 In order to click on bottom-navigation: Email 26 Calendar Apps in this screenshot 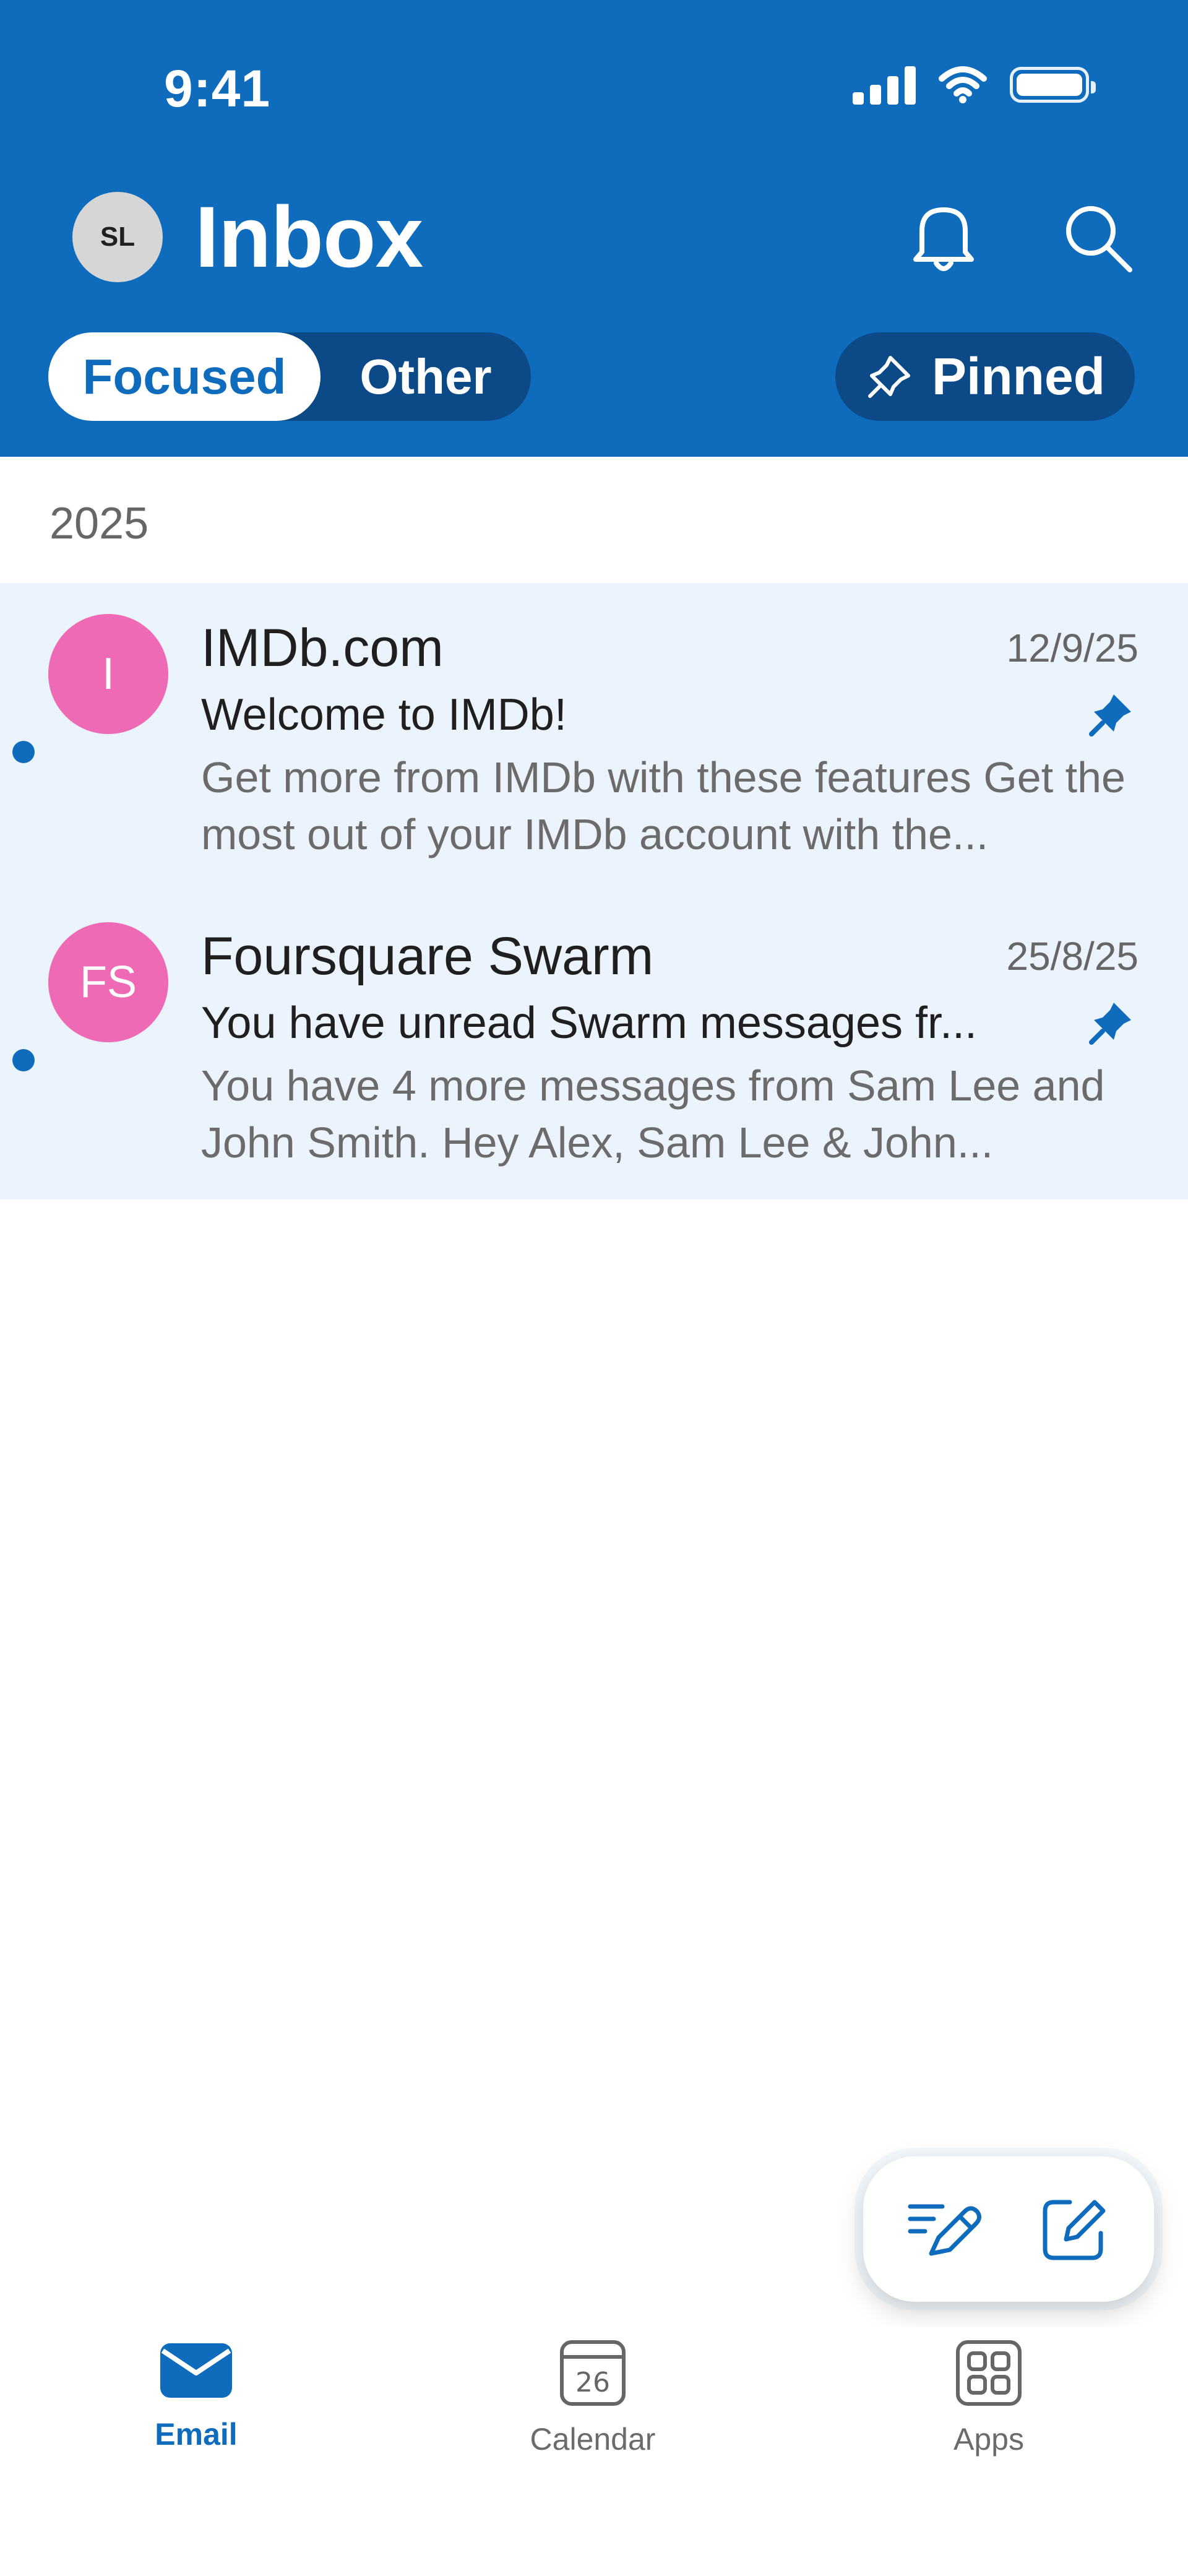, I will do `click(594, 2451)`.